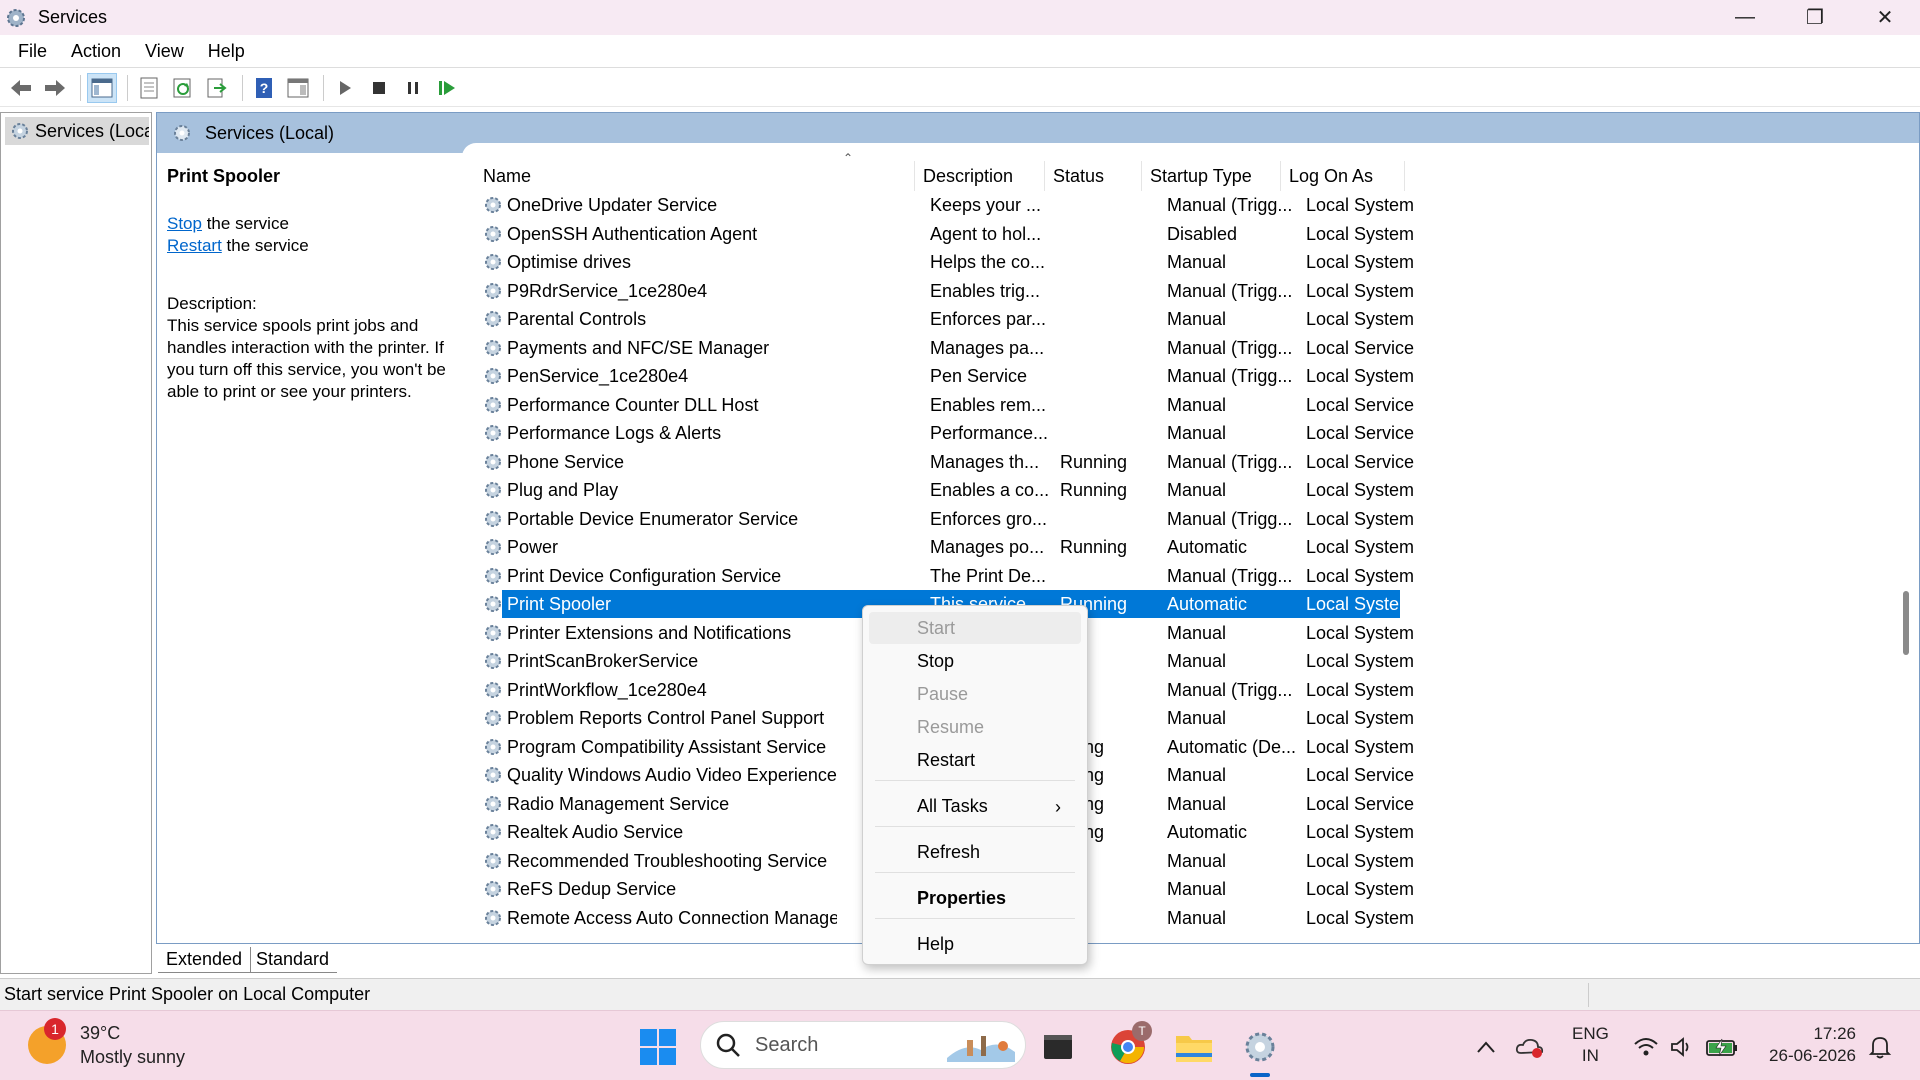 The height and width of the screenshot is (1080, 1920). Describe the element at coordinates (20, 131) in the screenshot. I see `services-gear-icon` at that location.